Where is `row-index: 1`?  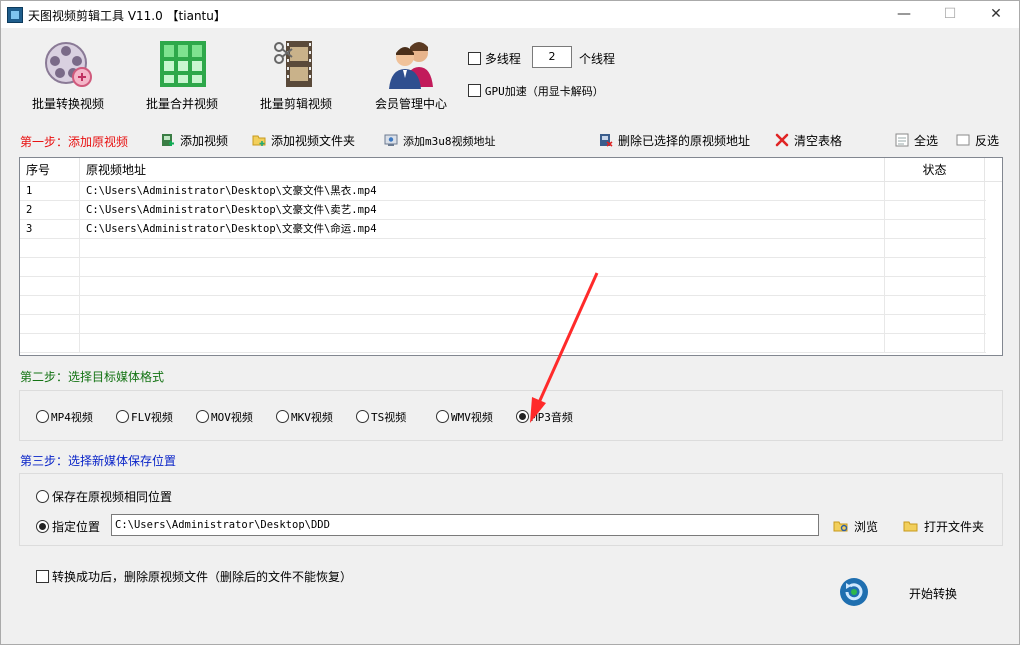 row-index: 1 is located at coordinates (50, 191).